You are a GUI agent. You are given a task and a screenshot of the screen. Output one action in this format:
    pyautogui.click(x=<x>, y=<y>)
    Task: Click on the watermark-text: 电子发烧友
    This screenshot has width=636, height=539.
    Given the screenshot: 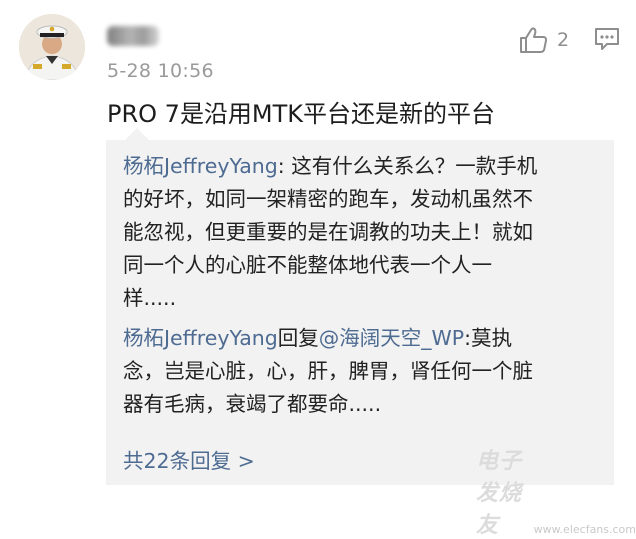 What is the action you would take?
    pyautogui.click(x=499, y=493)
    